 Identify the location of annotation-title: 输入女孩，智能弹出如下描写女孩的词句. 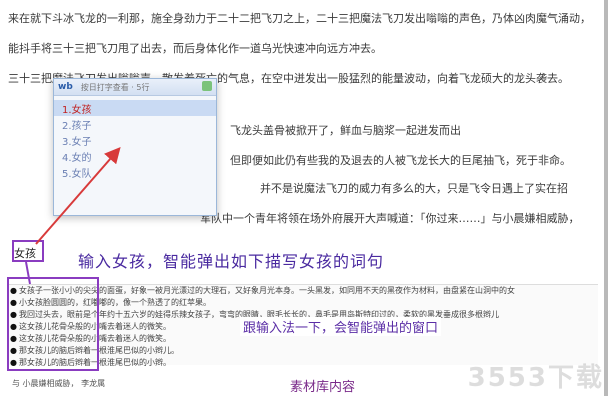
(231, 261).